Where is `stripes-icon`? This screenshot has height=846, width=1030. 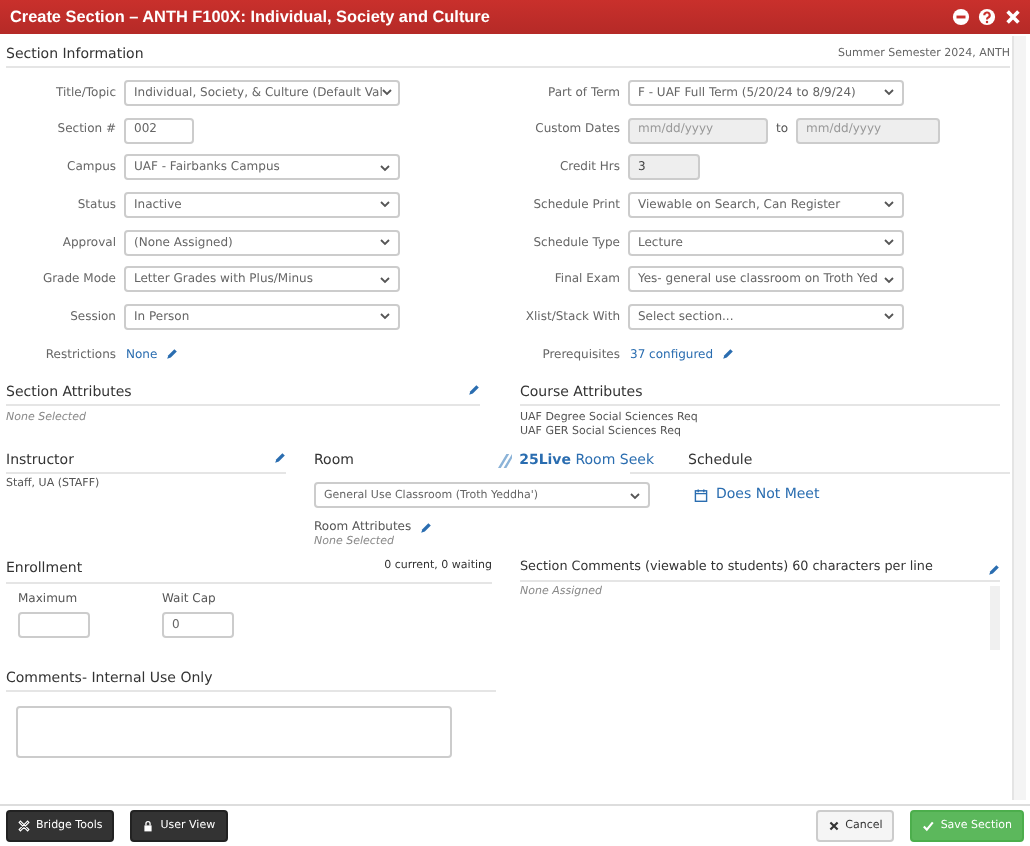
stripes-icon is located at coordinates (504, 460).